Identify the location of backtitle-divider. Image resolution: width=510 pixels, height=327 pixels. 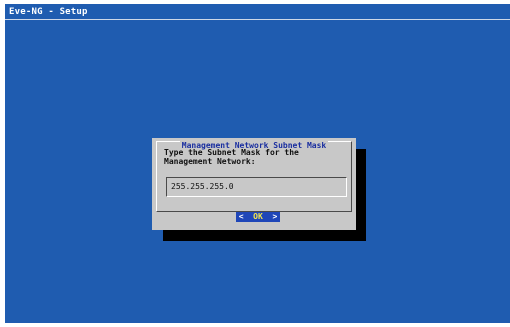
(257, 19).